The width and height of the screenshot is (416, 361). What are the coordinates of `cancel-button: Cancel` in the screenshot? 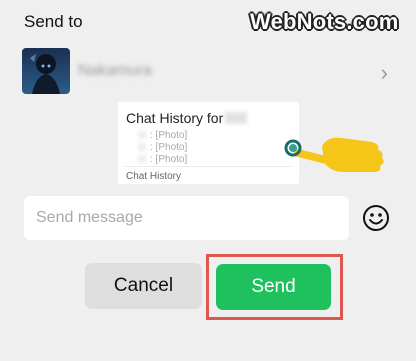 It's located at (143, 286).